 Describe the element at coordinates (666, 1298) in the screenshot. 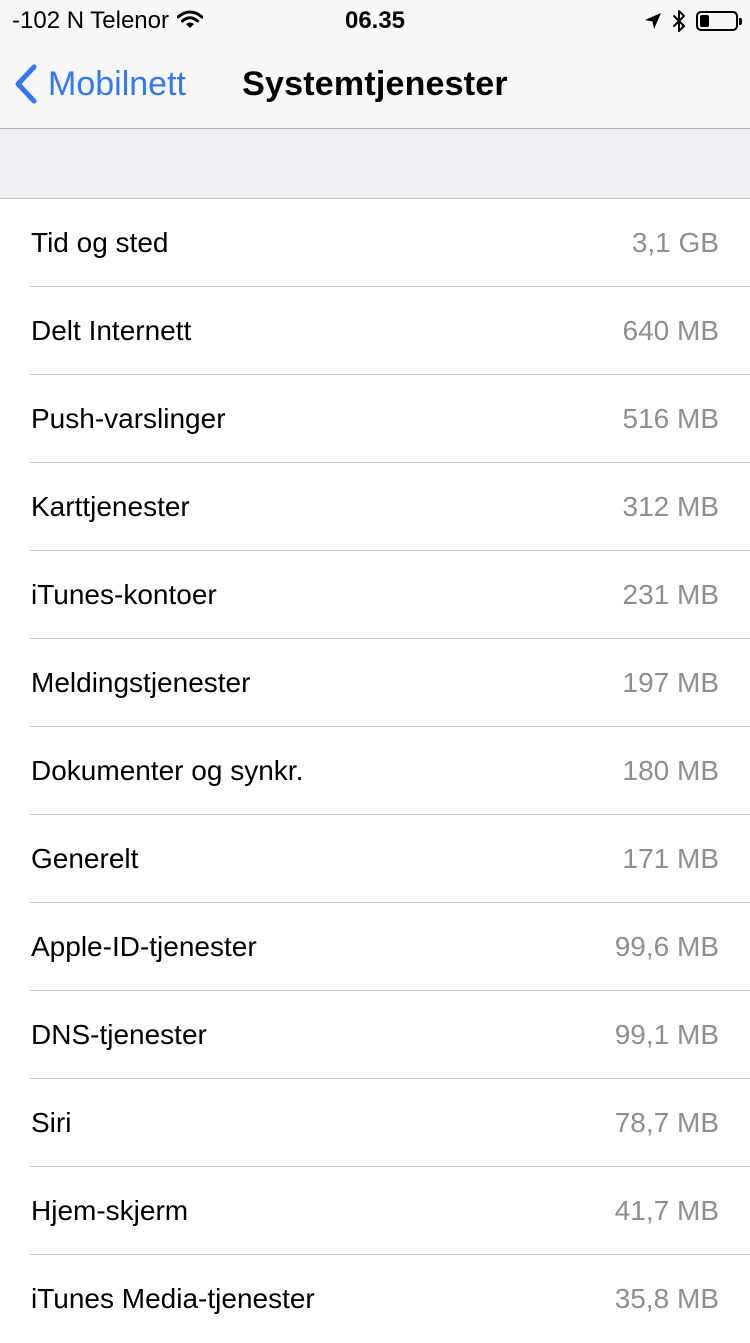

I see `service-usage: 35,8 MB` at that location.